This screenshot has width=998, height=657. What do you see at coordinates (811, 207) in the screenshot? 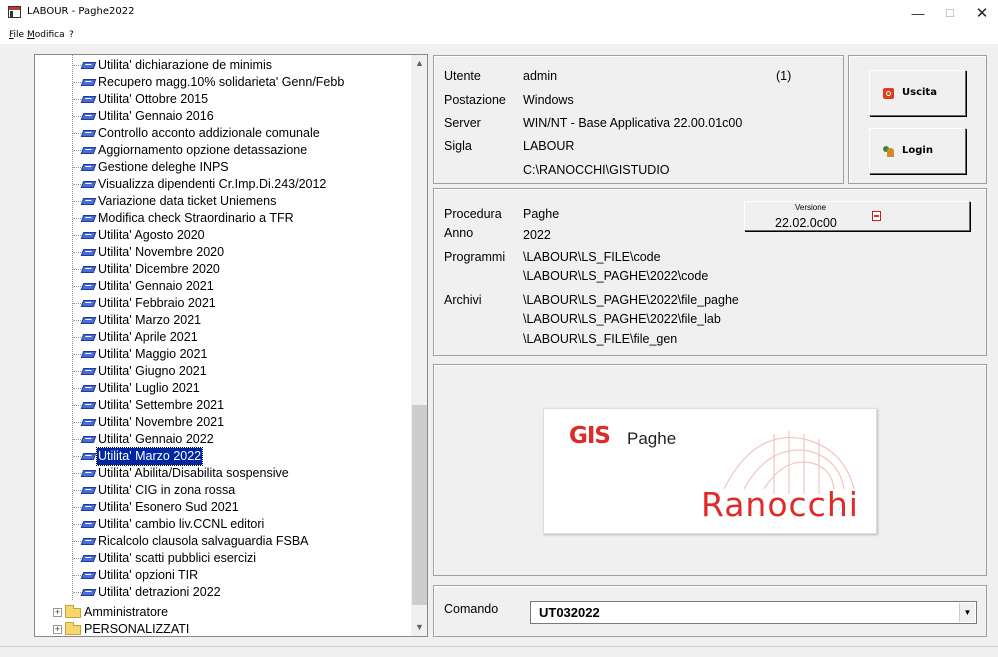
I see `version-label: Versione` at bounding box center [811, 207].